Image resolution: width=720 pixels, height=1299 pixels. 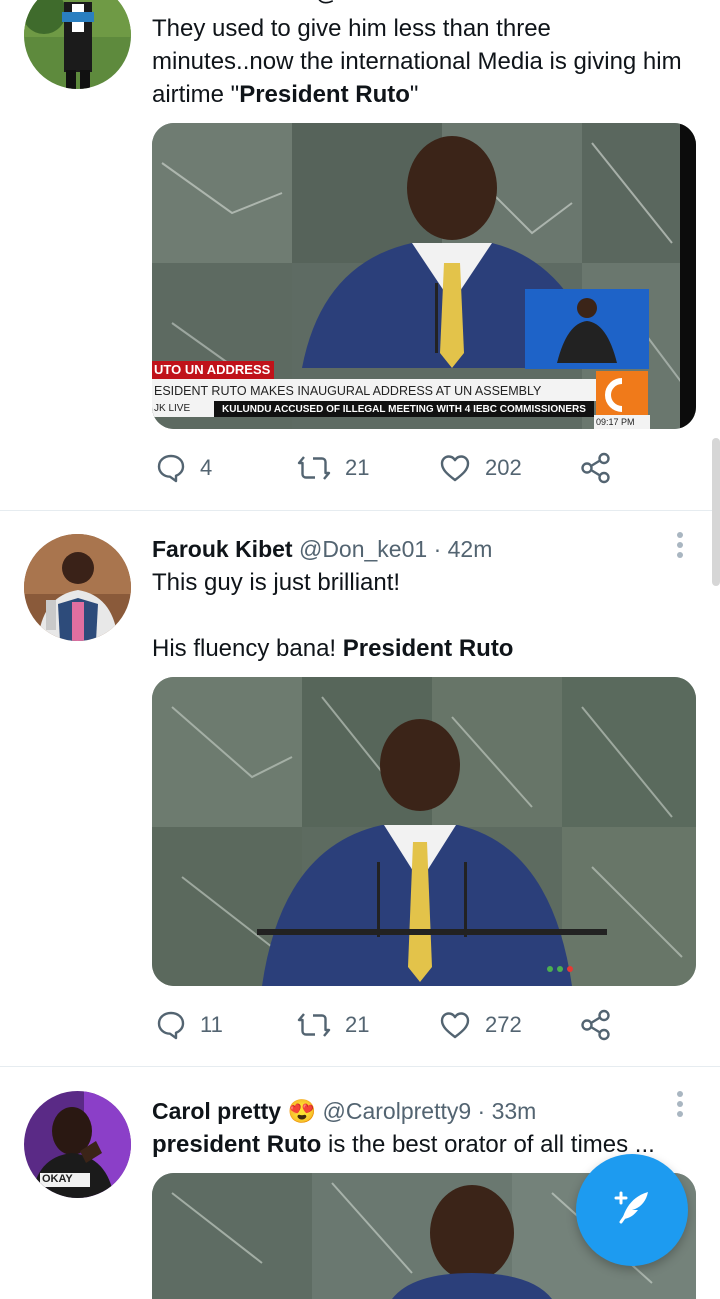 What do you see at coordinates (77, 1144) in the screenshot?
I see `avatar: OKAY` at bounding box center [77, 1144].